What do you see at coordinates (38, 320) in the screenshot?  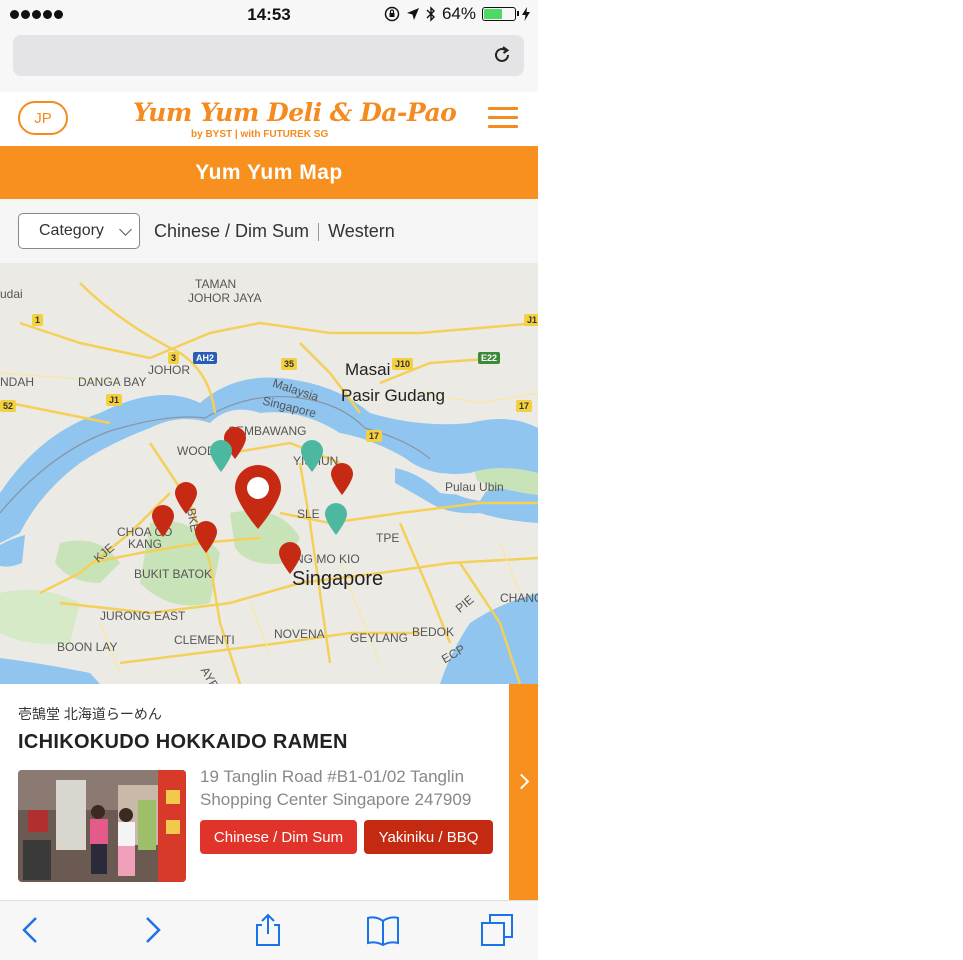 I see `road-number-badge: 1` at bounding box center [38, 320].